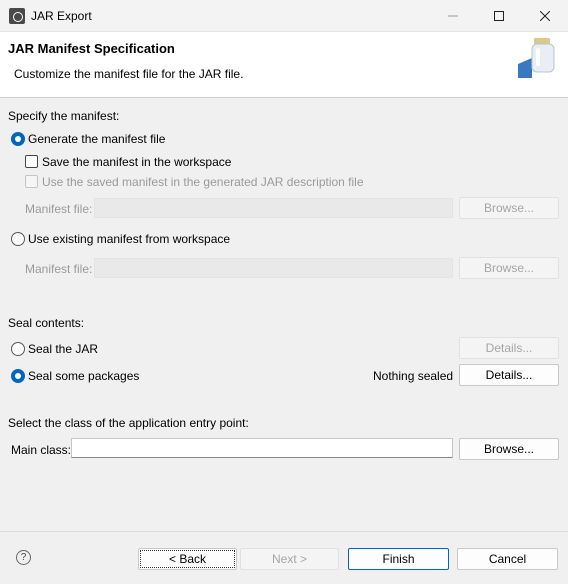 This screenshot has height=584, width=568. Describe the element at coordinates (262, 448) in the screenshot. I see `main-class-input` at that location.